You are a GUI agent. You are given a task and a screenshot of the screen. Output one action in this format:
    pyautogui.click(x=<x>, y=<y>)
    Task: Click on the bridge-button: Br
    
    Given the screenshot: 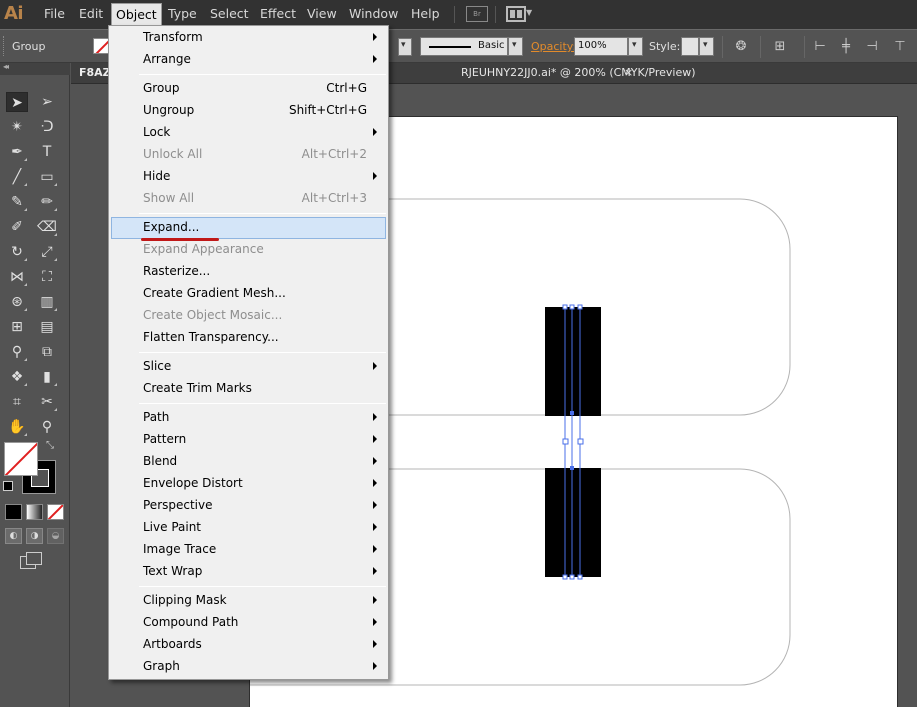 What is the action you would take?
    pyautogui.click(x=477, y=14)
    